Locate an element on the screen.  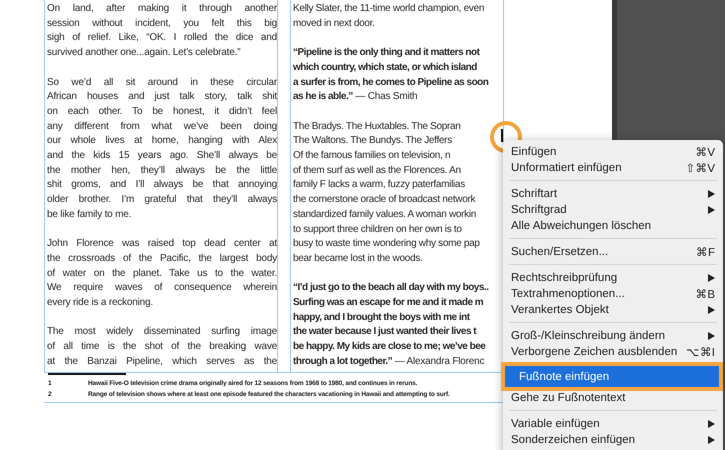
menu-item: Variable einfügen is located at coordinates (613, 424).